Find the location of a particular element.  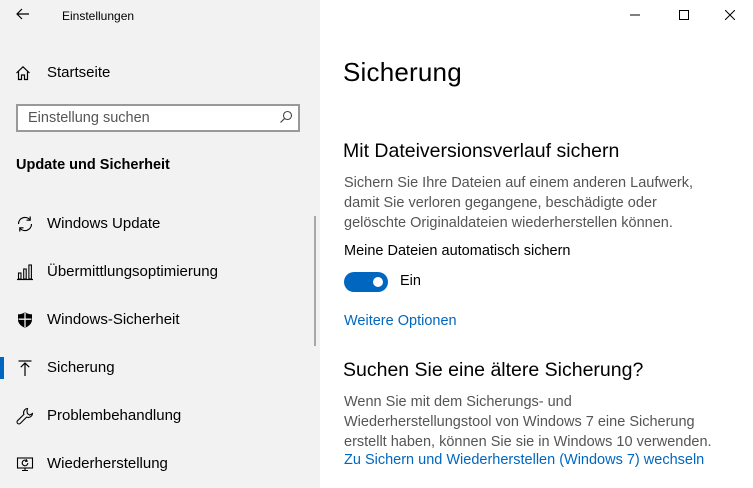

maximize-button is located at coordinates (684, 16).